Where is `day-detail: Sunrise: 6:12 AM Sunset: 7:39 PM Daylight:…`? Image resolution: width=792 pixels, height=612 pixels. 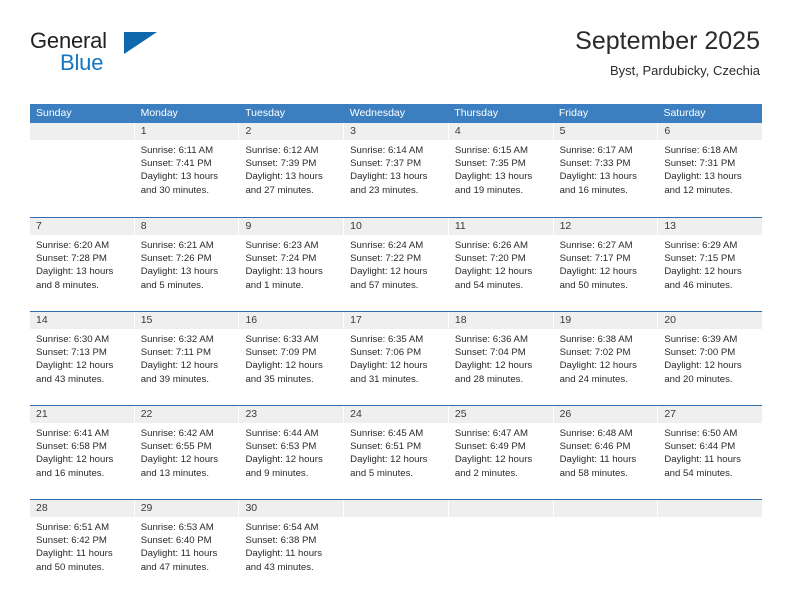 day-detail: Sunrise: 6:12 AM Sunset: 7:39 PM Daylight:… is located at coordinates (291, 168).